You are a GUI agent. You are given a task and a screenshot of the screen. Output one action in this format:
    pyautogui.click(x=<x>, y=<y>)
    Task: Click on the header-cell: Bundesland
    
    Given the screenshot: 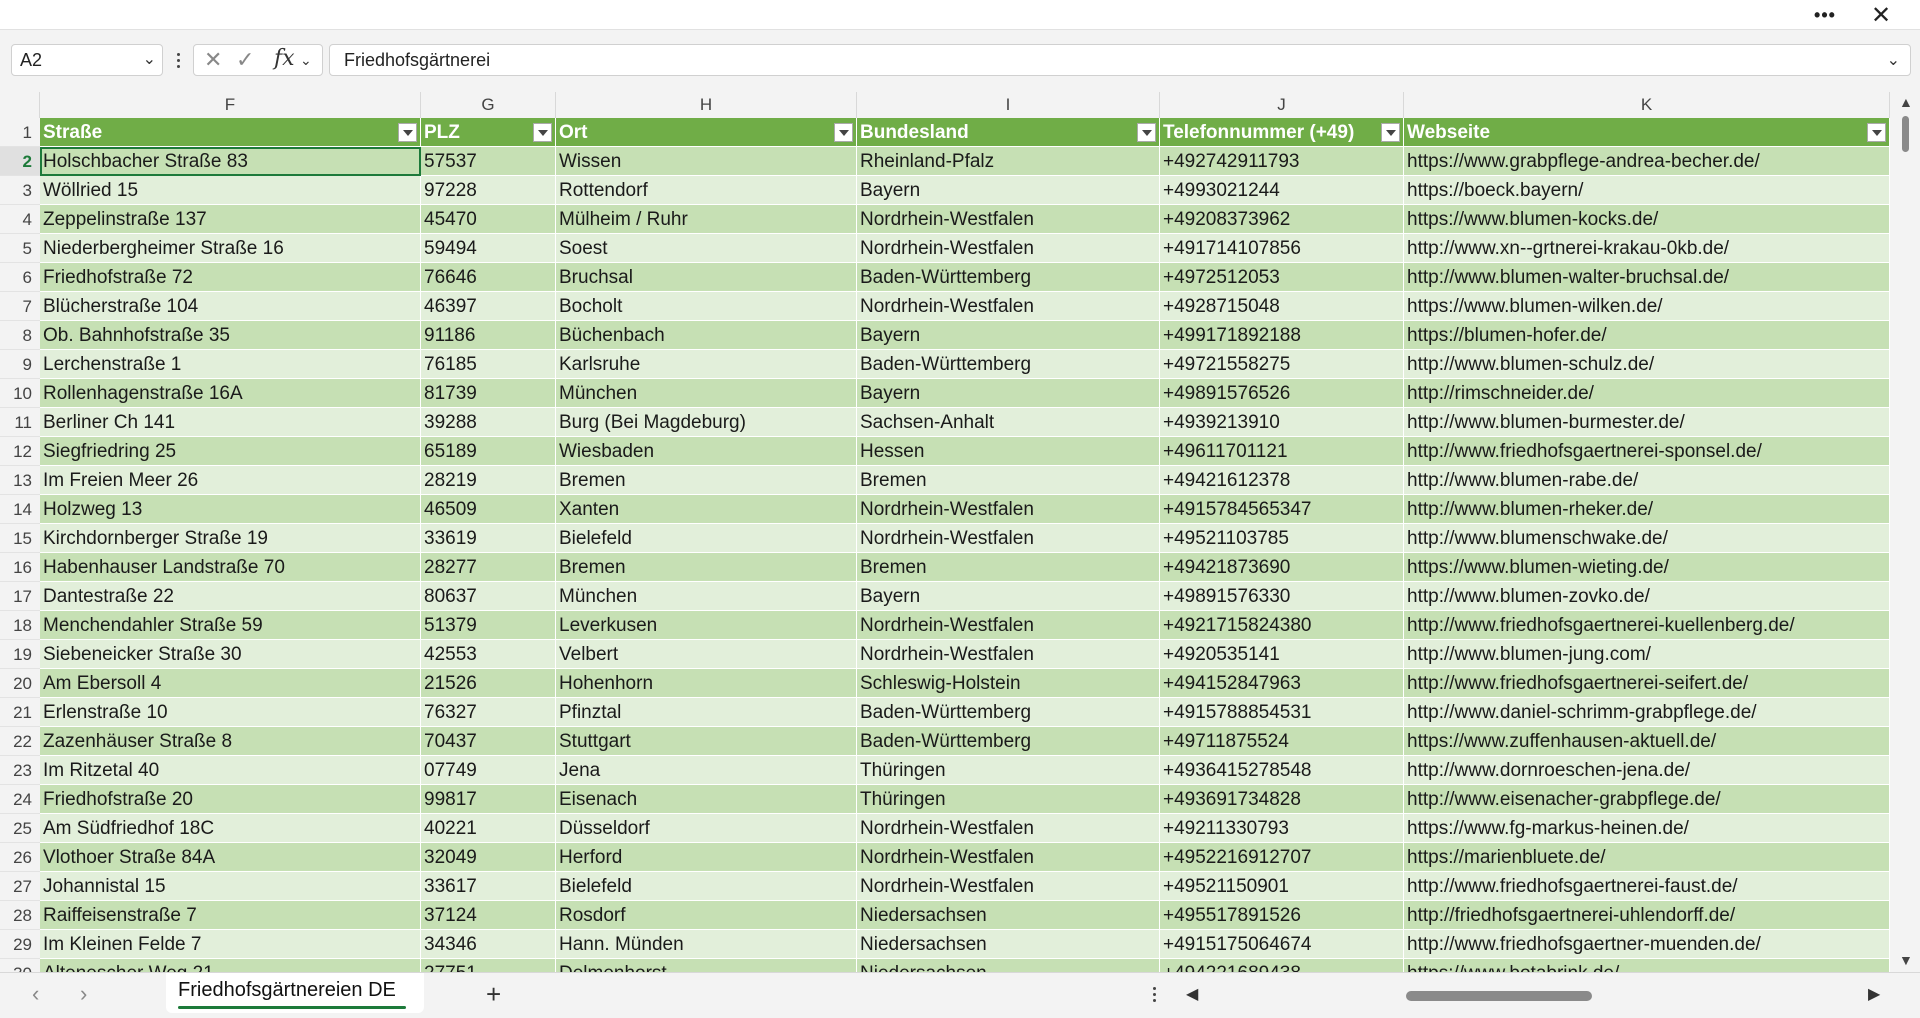 What is the action you would take?
    pyautogui.click(x=1008, y=132)
    